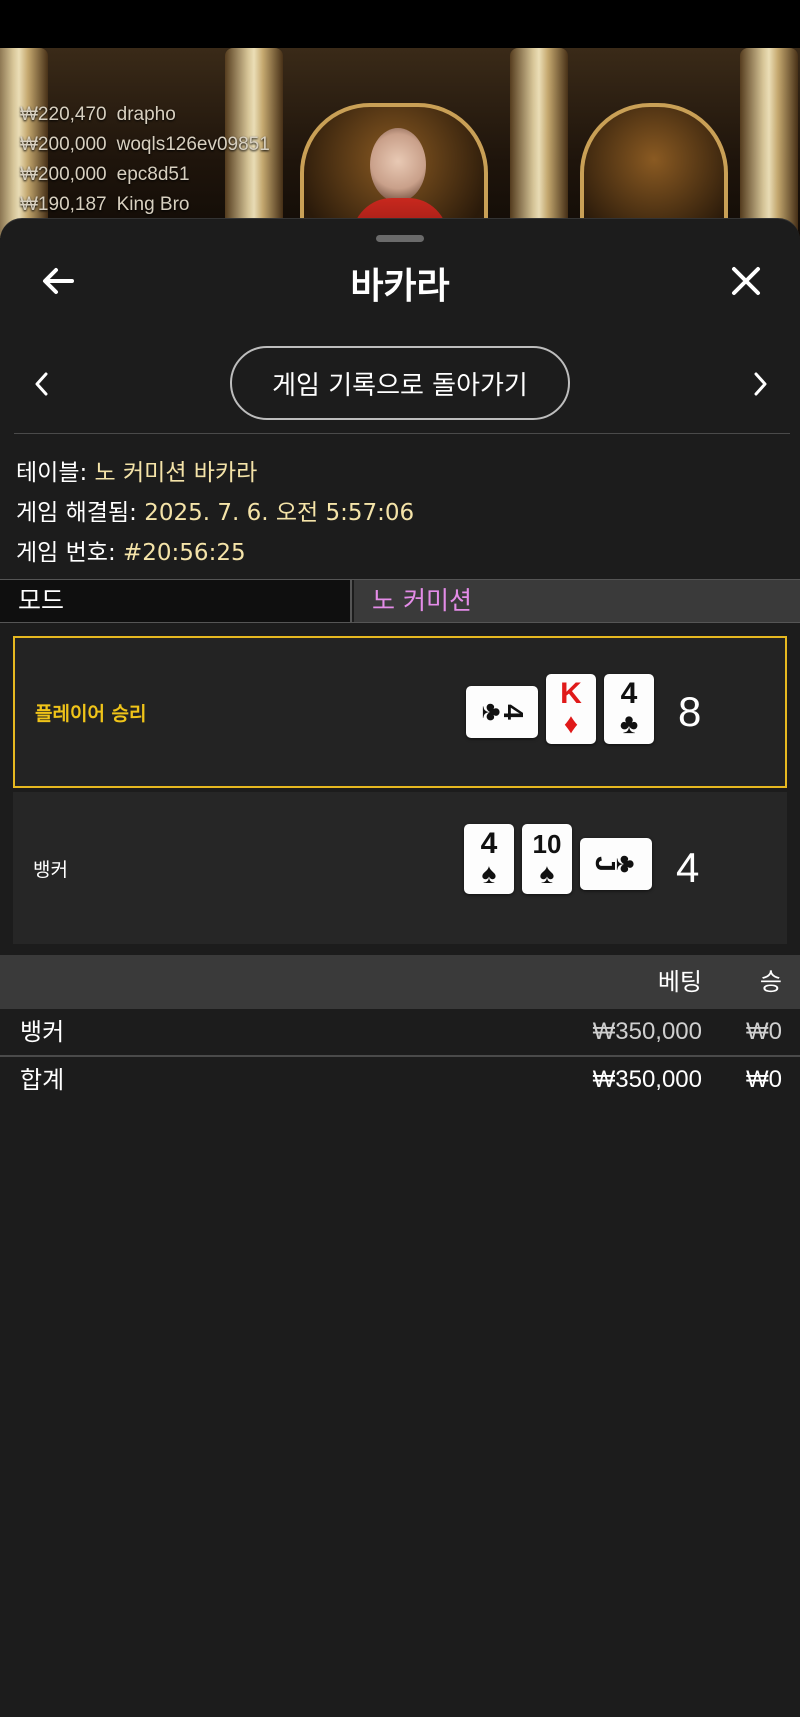 Image resolution: width=800 pixels, height=1717 pixels. I want to click on game-number-value: #20:56:25, so click(184, 553).